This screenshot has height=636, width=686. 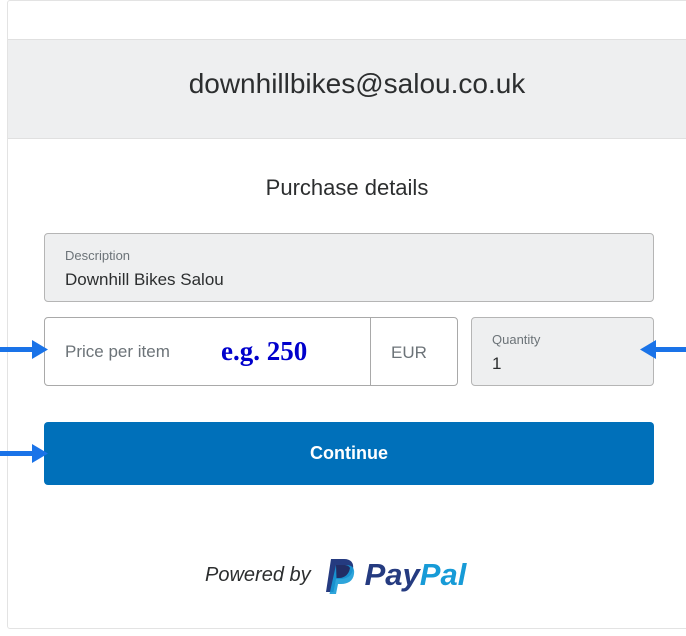 I want to click on quantity-value: 1, so click(x=497, y=363).